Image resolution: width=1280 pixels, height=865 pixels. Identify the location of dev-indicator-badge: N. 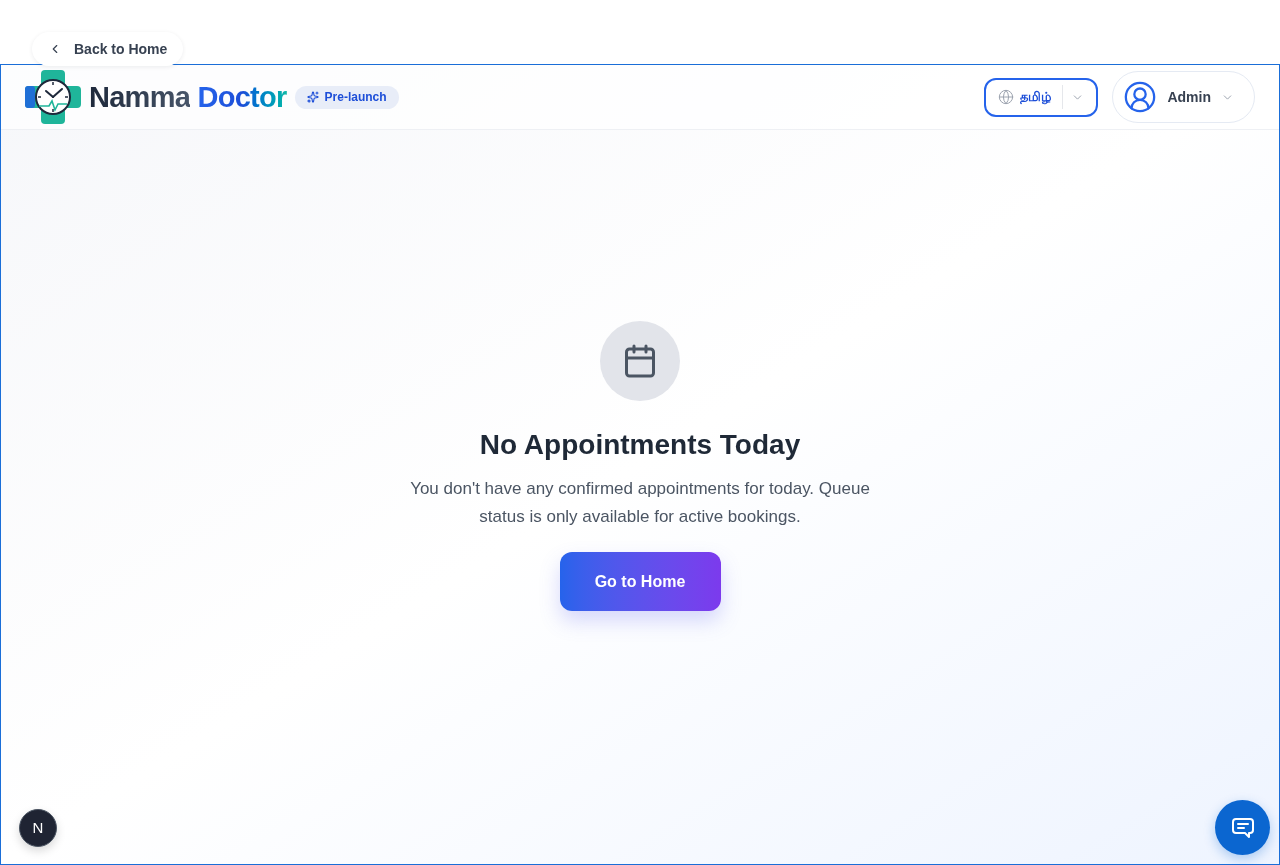
(38, 828).